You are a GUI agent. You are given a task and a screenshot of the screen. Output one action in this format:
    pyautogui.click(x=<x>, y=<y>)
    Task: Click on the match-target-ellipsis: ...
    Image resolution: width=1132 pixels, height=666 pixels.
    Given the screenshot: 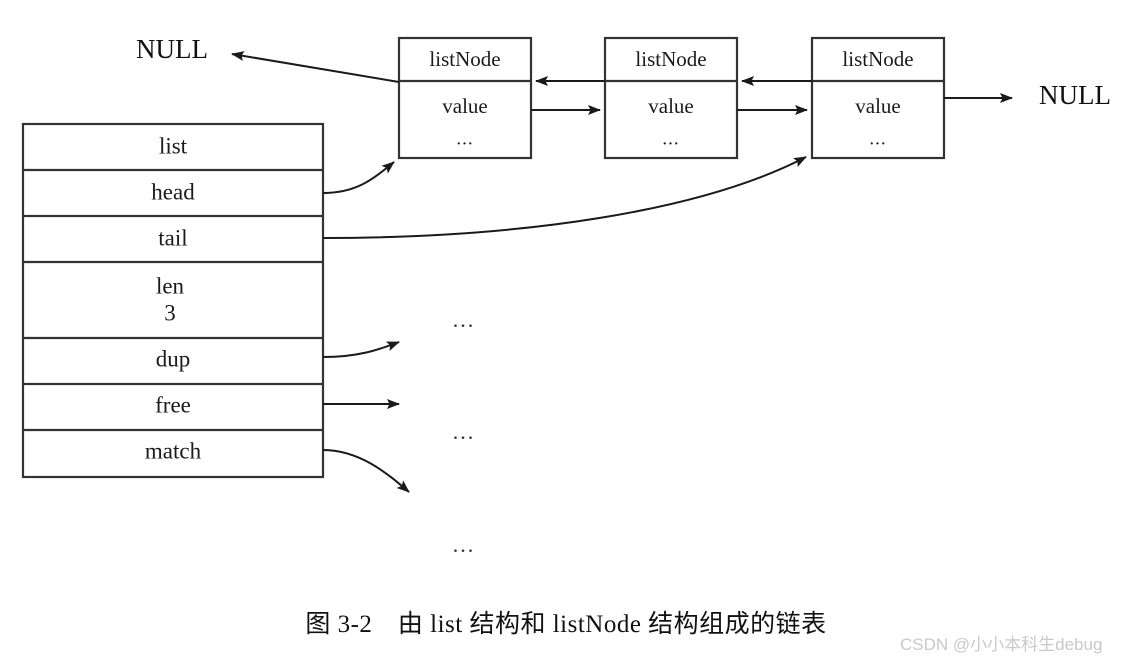 What is the action you would take?
    pyautogui.click(x=464, y=544)
    